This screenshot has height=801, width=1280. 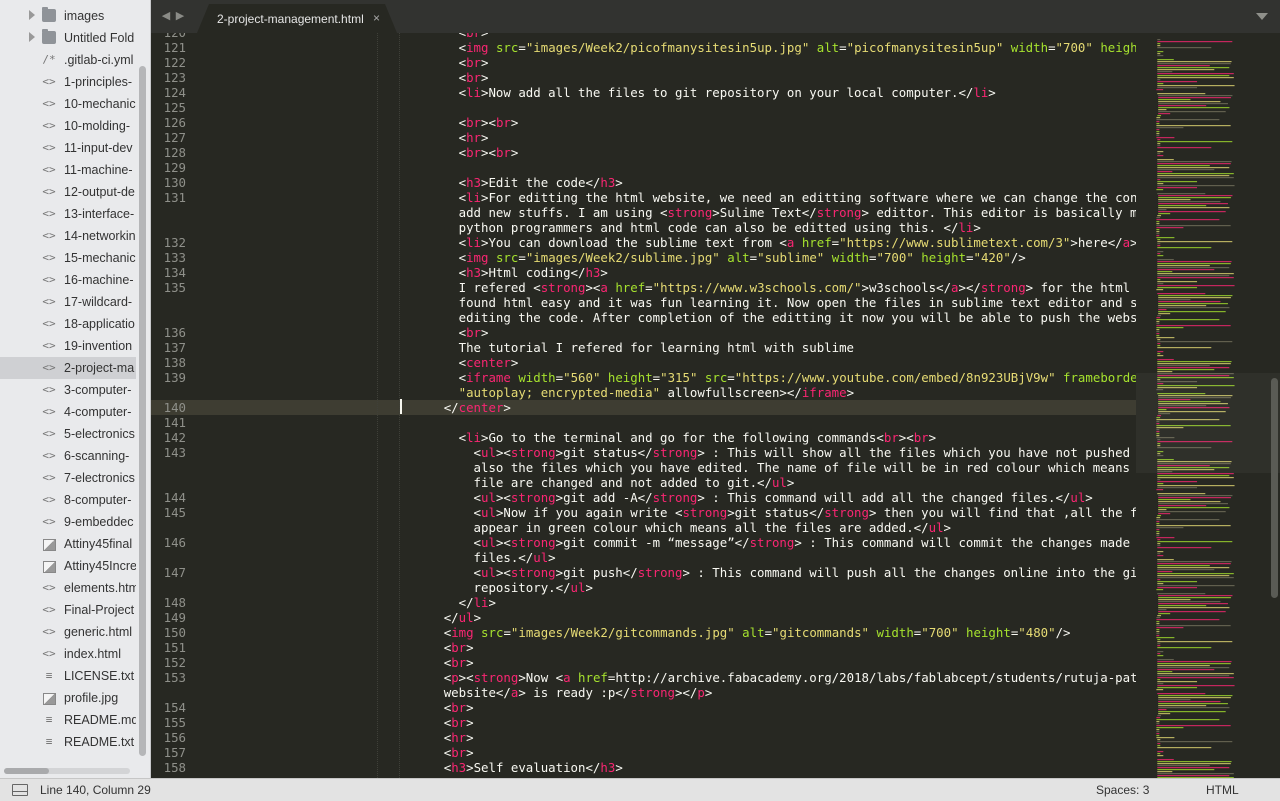 I want to click on code-line: 141, so click(x=643, y=422).